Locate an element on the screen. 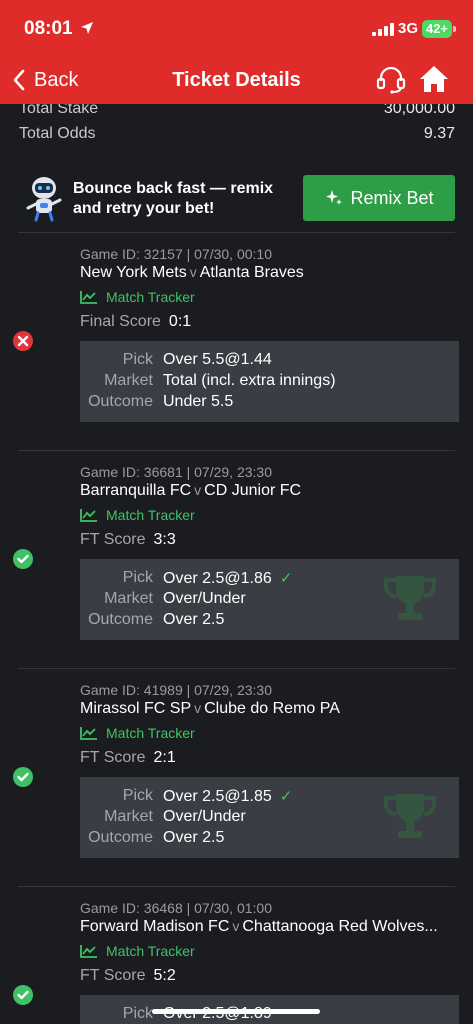  battery-tip is located at coordinates (454, 29).